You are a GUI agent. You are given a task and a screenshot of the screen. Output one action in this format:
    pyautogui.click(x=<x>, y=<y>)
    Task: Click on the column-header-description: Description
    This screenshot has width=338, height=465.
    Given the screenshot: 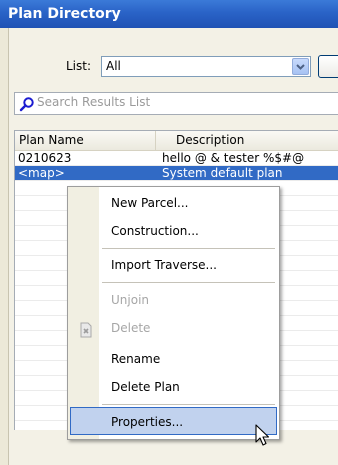 What is the action you would take?
    pyautogui.click(x=247, y=140)
    